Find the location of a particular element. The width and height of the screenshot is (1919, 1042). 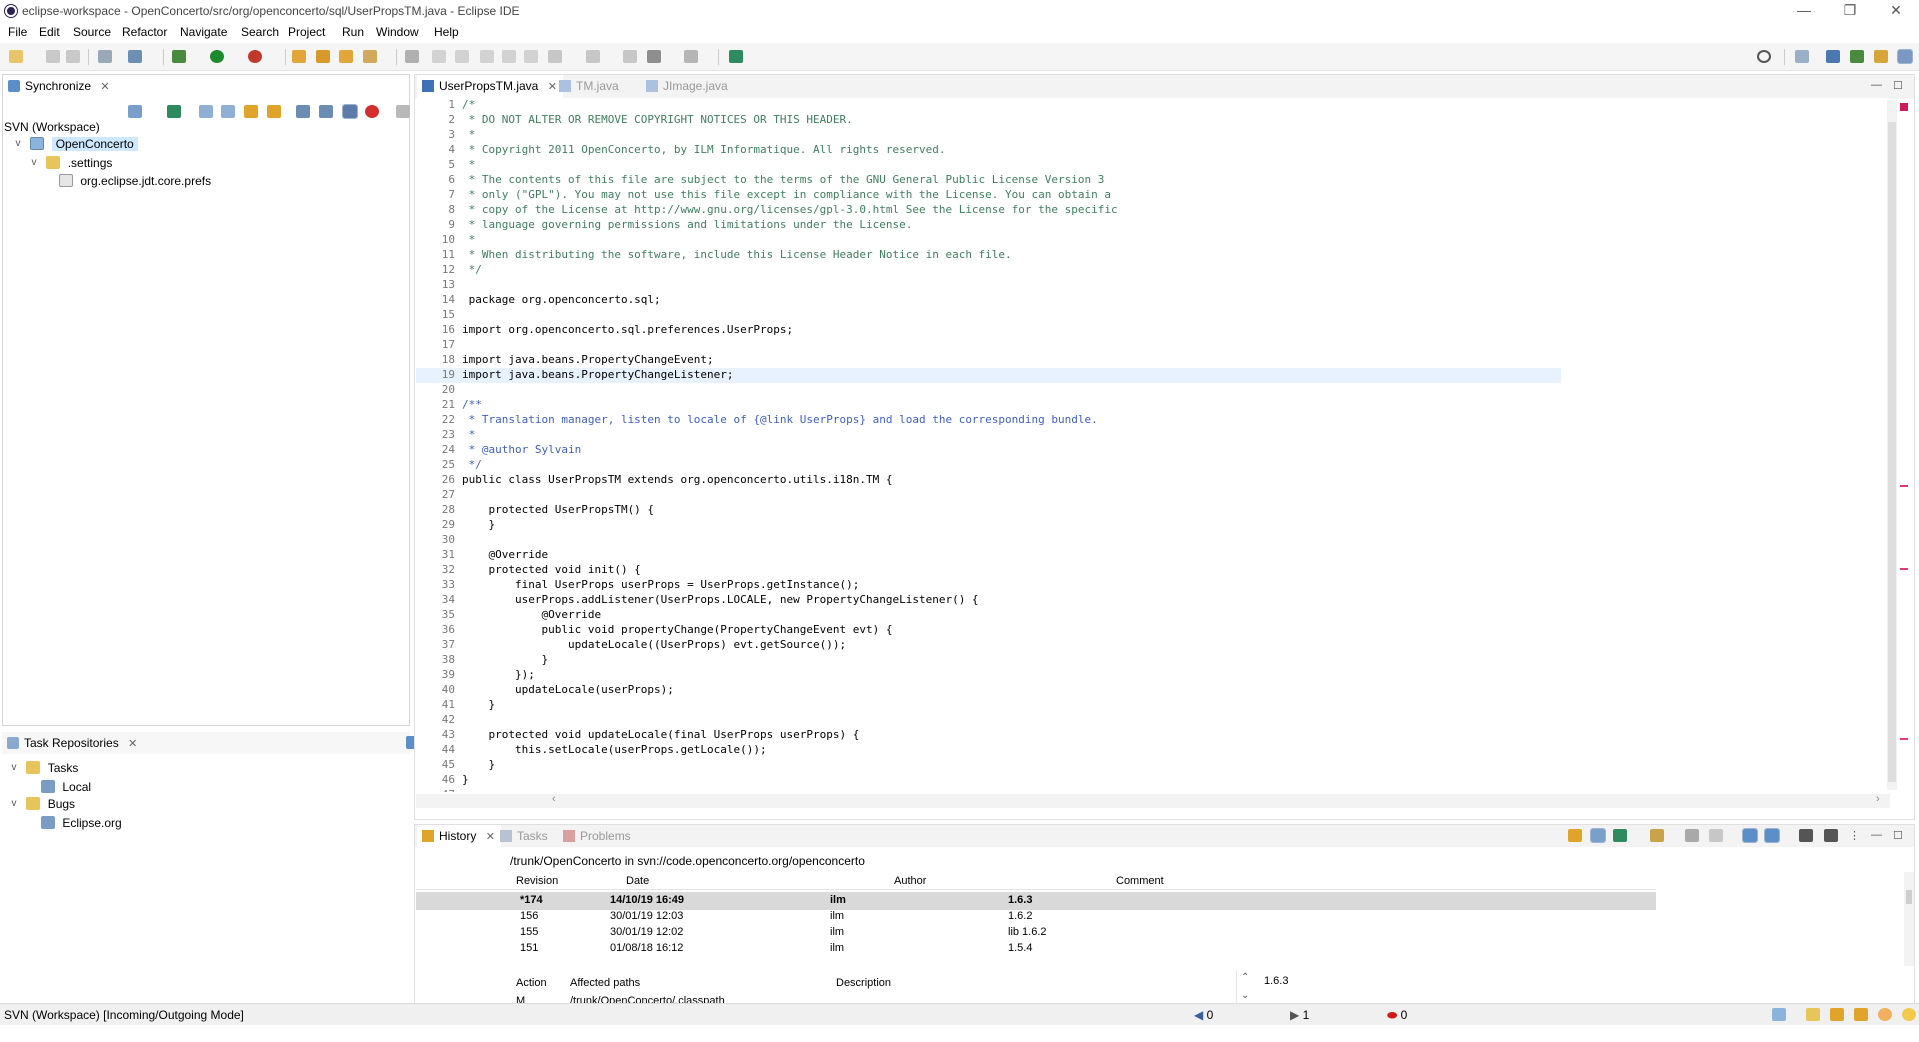

code-line: 39 }); is located at coordinates (988, 675).